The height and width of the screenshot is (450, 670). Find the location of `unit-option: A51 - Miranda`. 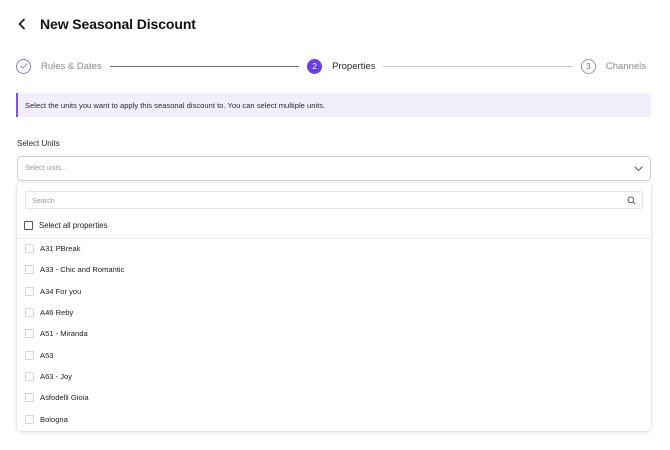

unit-option: A51 - Miranda is located at coordinates (334, 333).